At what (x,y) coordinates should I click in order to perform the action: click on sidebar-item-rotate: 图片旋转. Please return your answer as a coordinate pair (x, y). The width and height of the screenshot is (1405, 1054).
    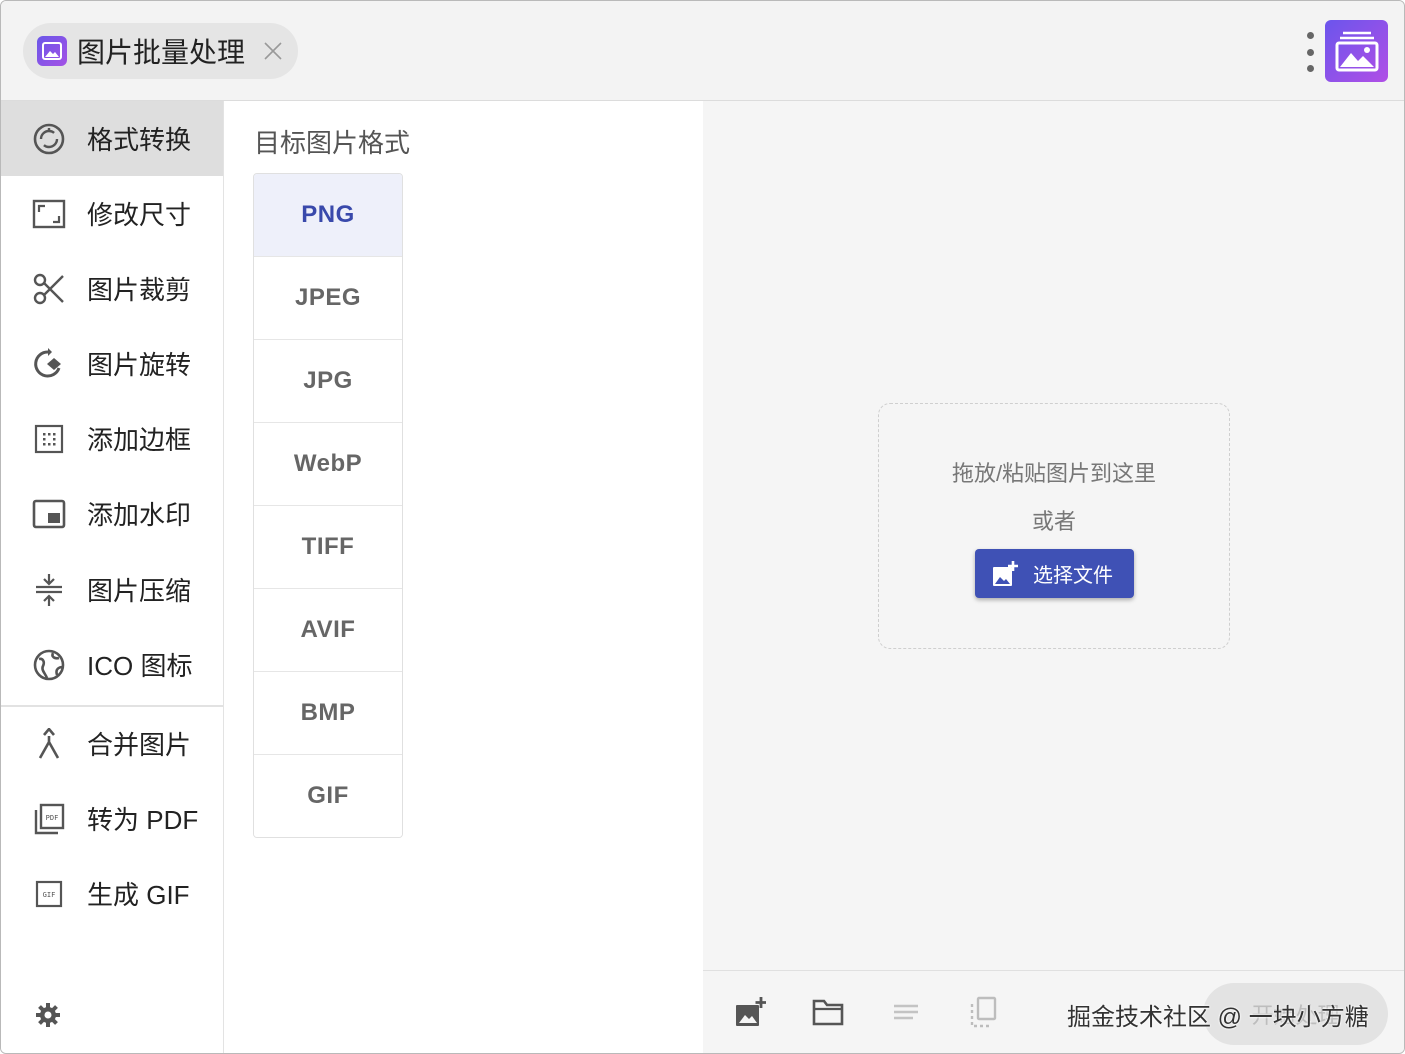
    Looking at the image, I should click on (112, 363).